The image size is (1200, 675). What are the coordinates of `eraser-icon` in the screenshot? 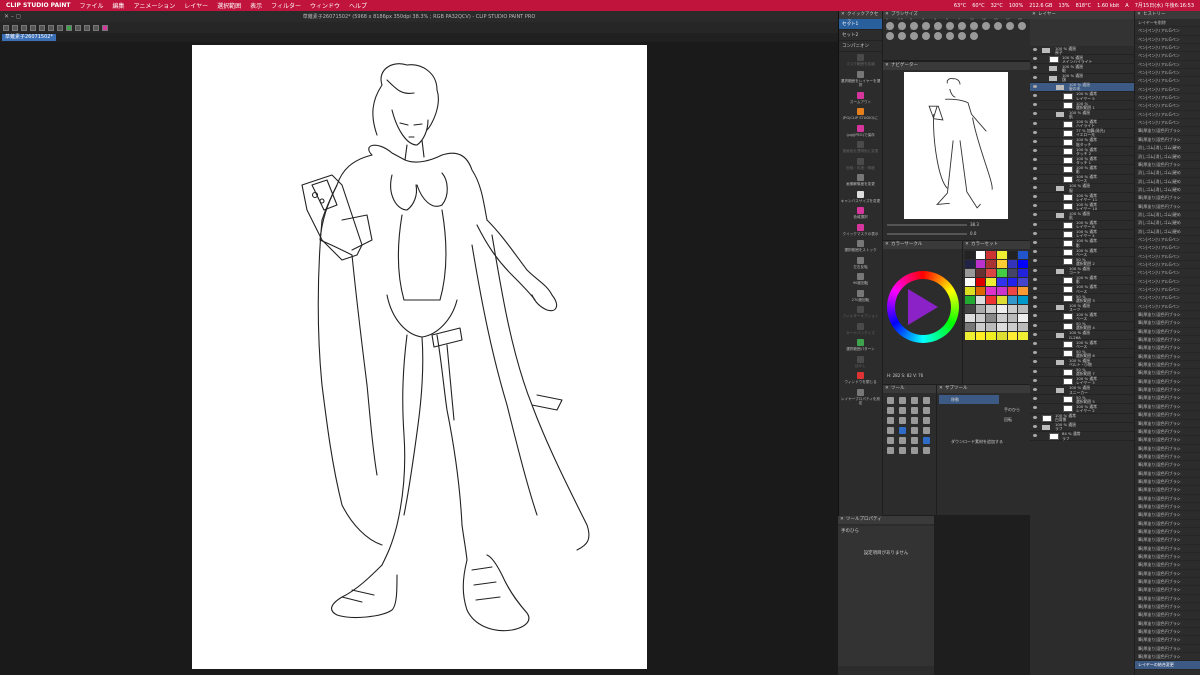 It's located at (902, 420).